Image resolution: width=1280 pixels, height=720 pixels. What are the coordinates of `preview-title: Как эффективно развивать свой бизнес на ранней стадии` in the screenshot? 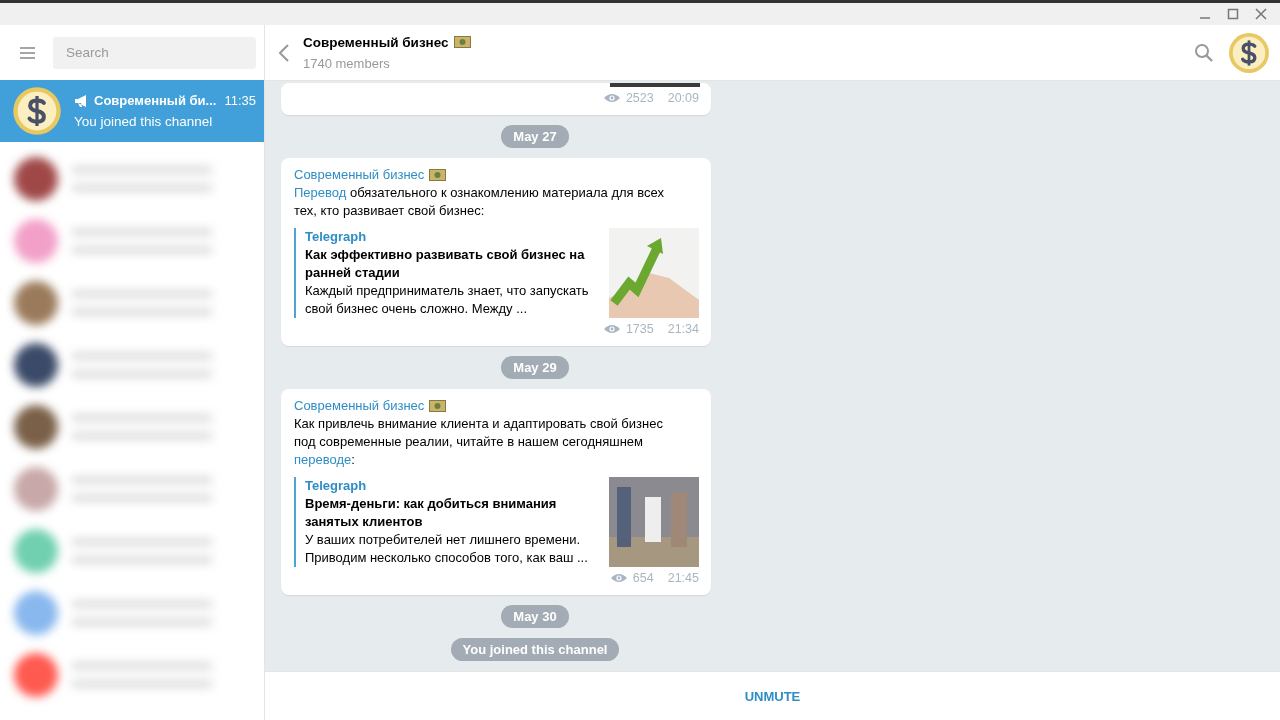 It's located at (452, 264).